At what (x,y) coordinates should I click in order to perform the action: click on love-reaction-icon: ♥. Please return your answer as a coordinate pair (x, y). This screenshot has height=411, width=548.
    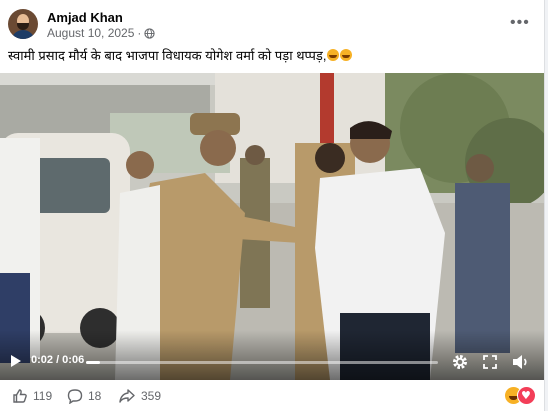
    Looking at the image, I should click on (526, 395).